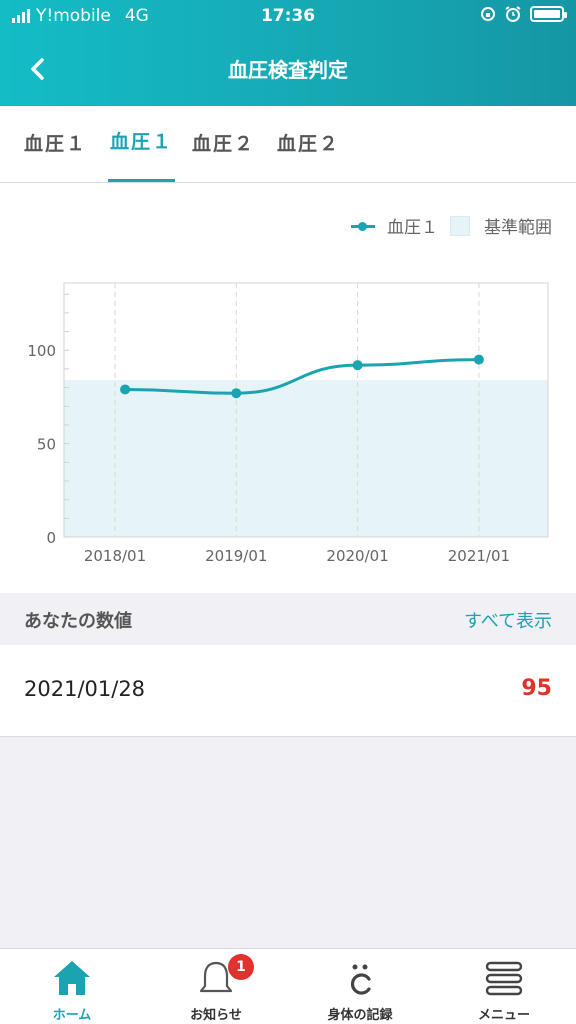  Describe the element at coordinates (360, 1015) in the screenshot. I see `nav-body-record-label: 身体の記録` at that location.